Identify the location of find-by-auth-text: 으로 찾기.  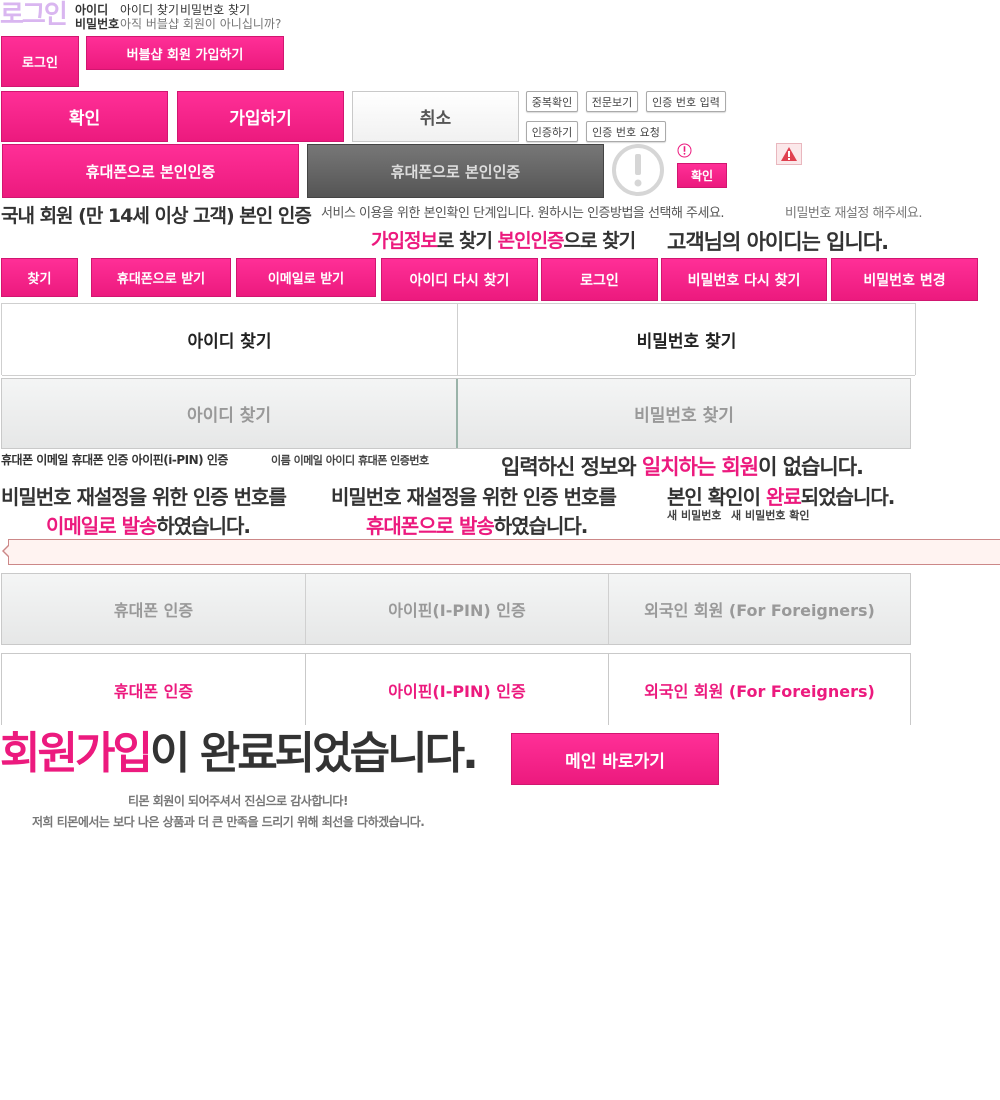
(600, 241).